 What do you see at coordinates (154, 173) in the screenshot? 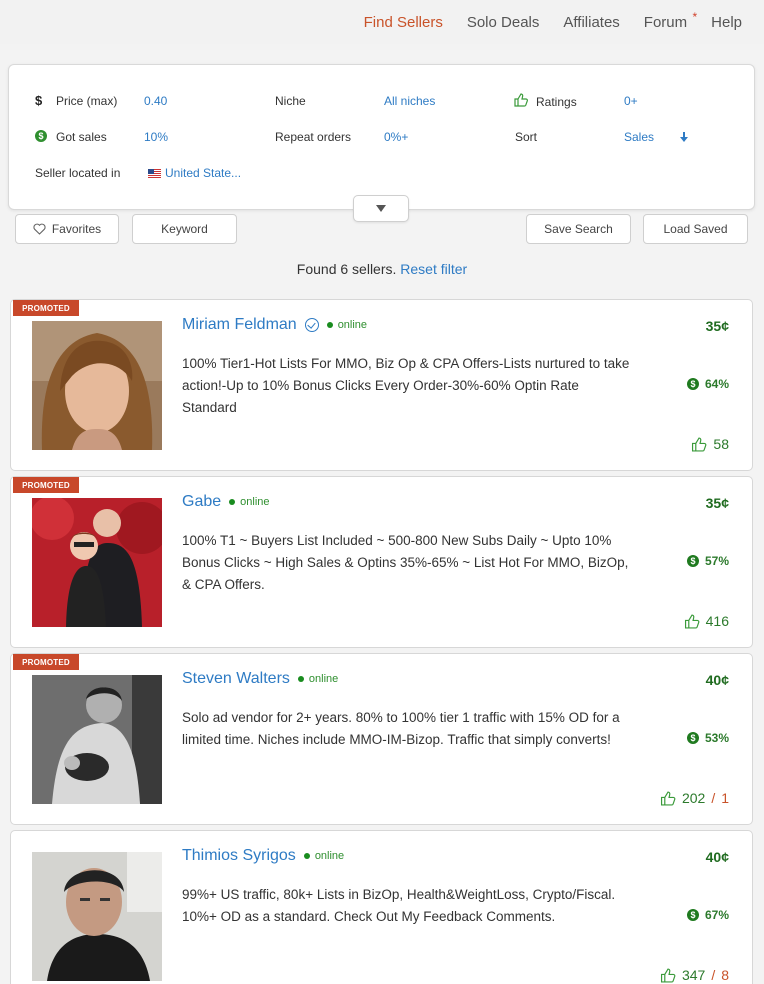
I see `us-flag-icon` at bounding box center [154, 173].